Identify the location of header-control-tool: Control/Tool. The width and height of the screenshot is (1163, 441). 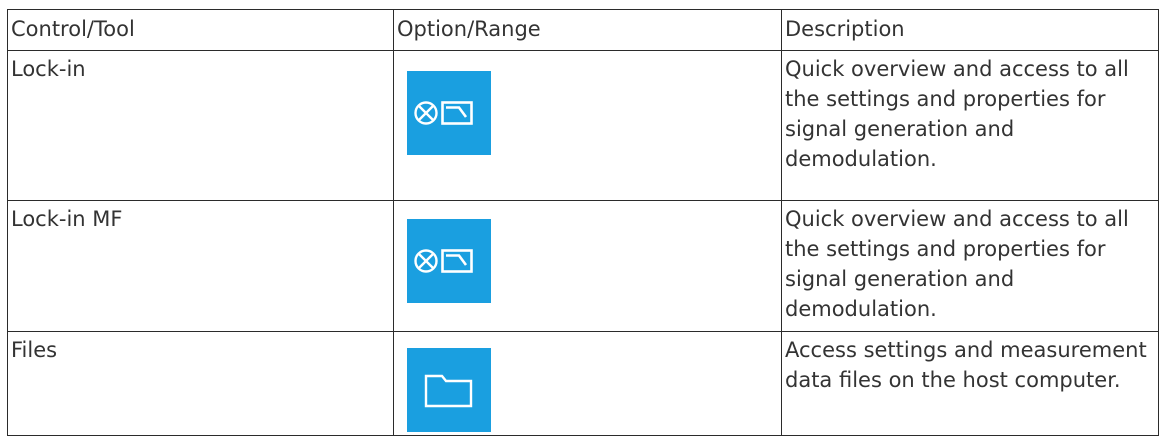
(200, 30).